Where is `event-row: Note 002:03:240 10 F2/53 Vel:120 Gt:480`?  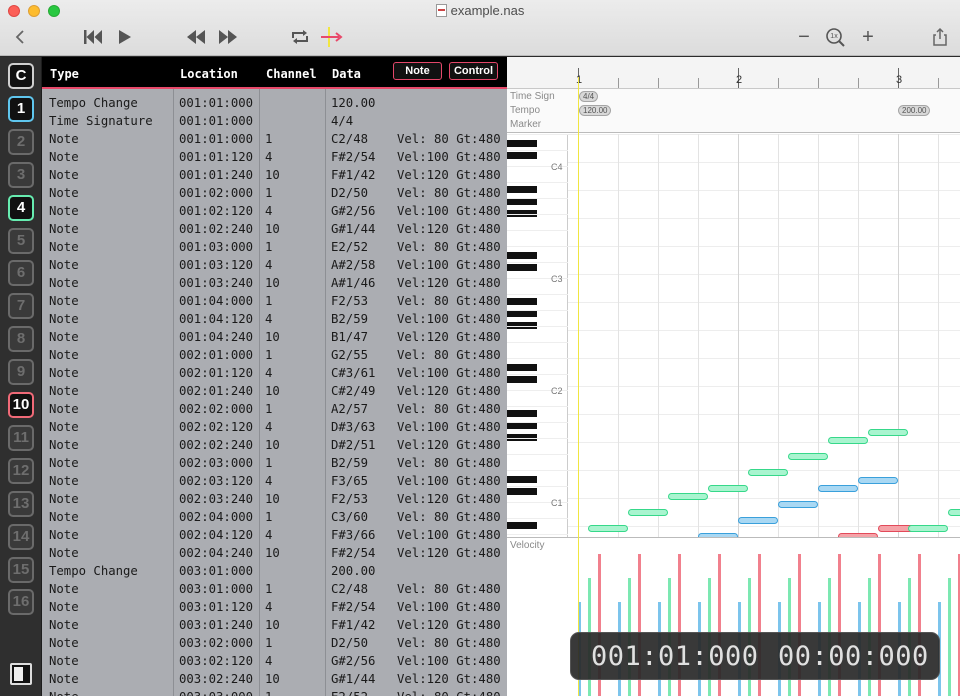 event-row: Note 002:03:240 10 F2/53 Vel:120 Gt:480 is located at coordinates (274, 499).